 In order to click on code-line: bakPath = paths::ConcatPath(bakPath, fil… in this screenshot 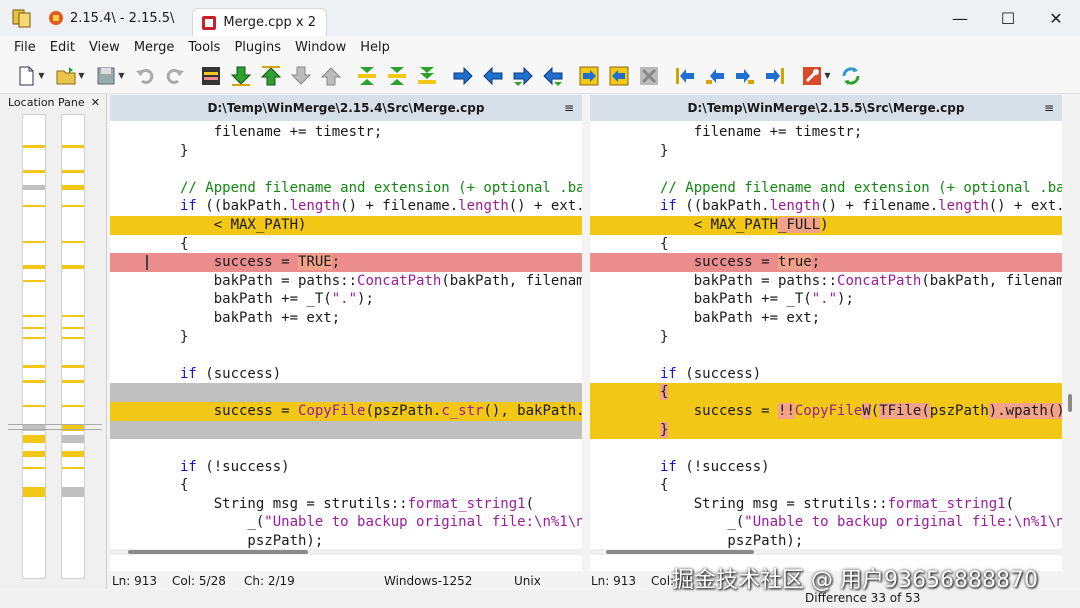, I will do `click(381, 280)`.